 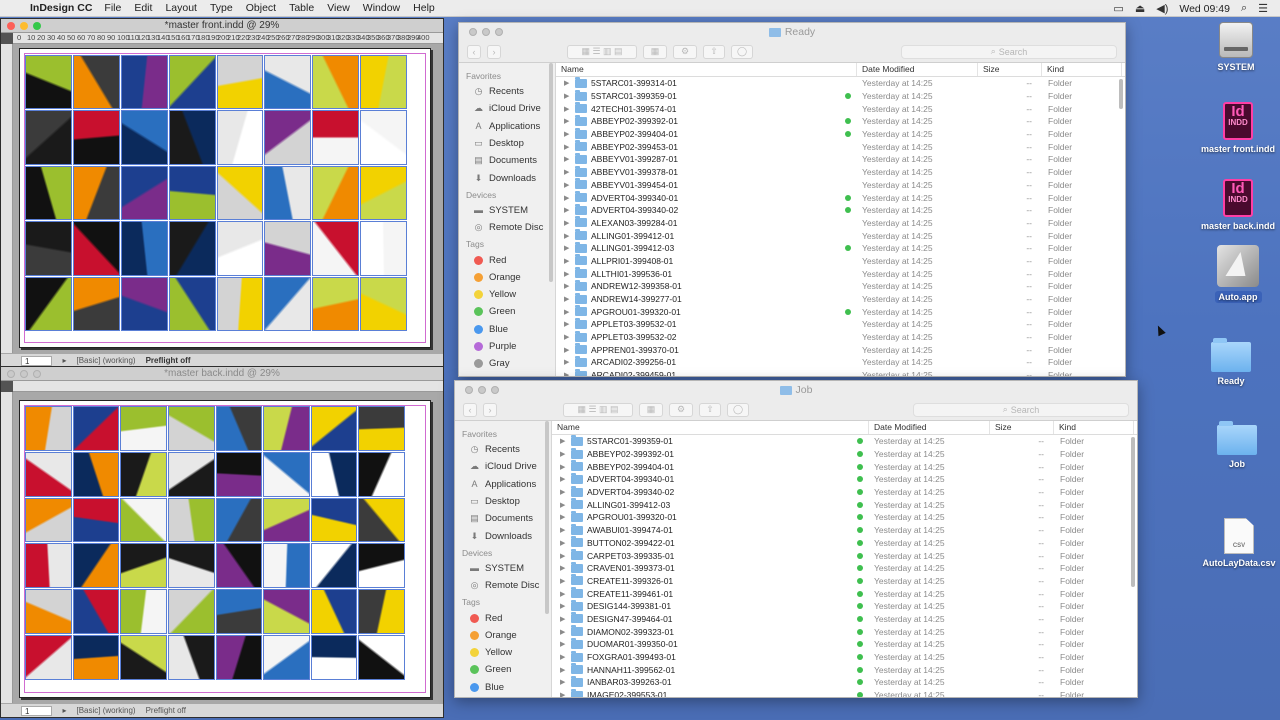 I want to click on sidebar-item-applications: A Applications, so click(x=507, y=126).